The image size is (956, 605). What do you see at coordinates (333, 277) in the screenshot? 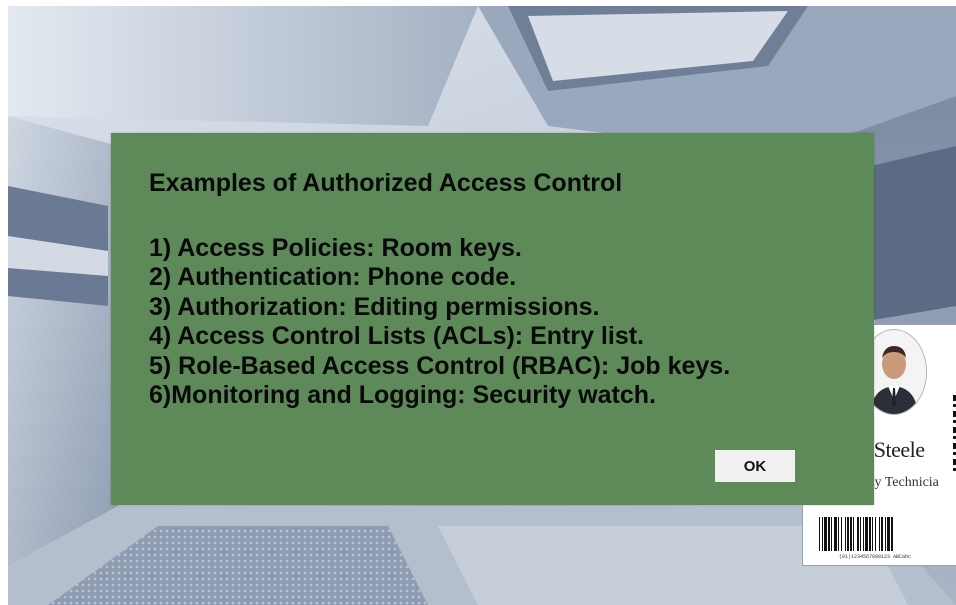
I see `list-item: 2) Authentication: Phone code.` at bounding box center [333, 277].